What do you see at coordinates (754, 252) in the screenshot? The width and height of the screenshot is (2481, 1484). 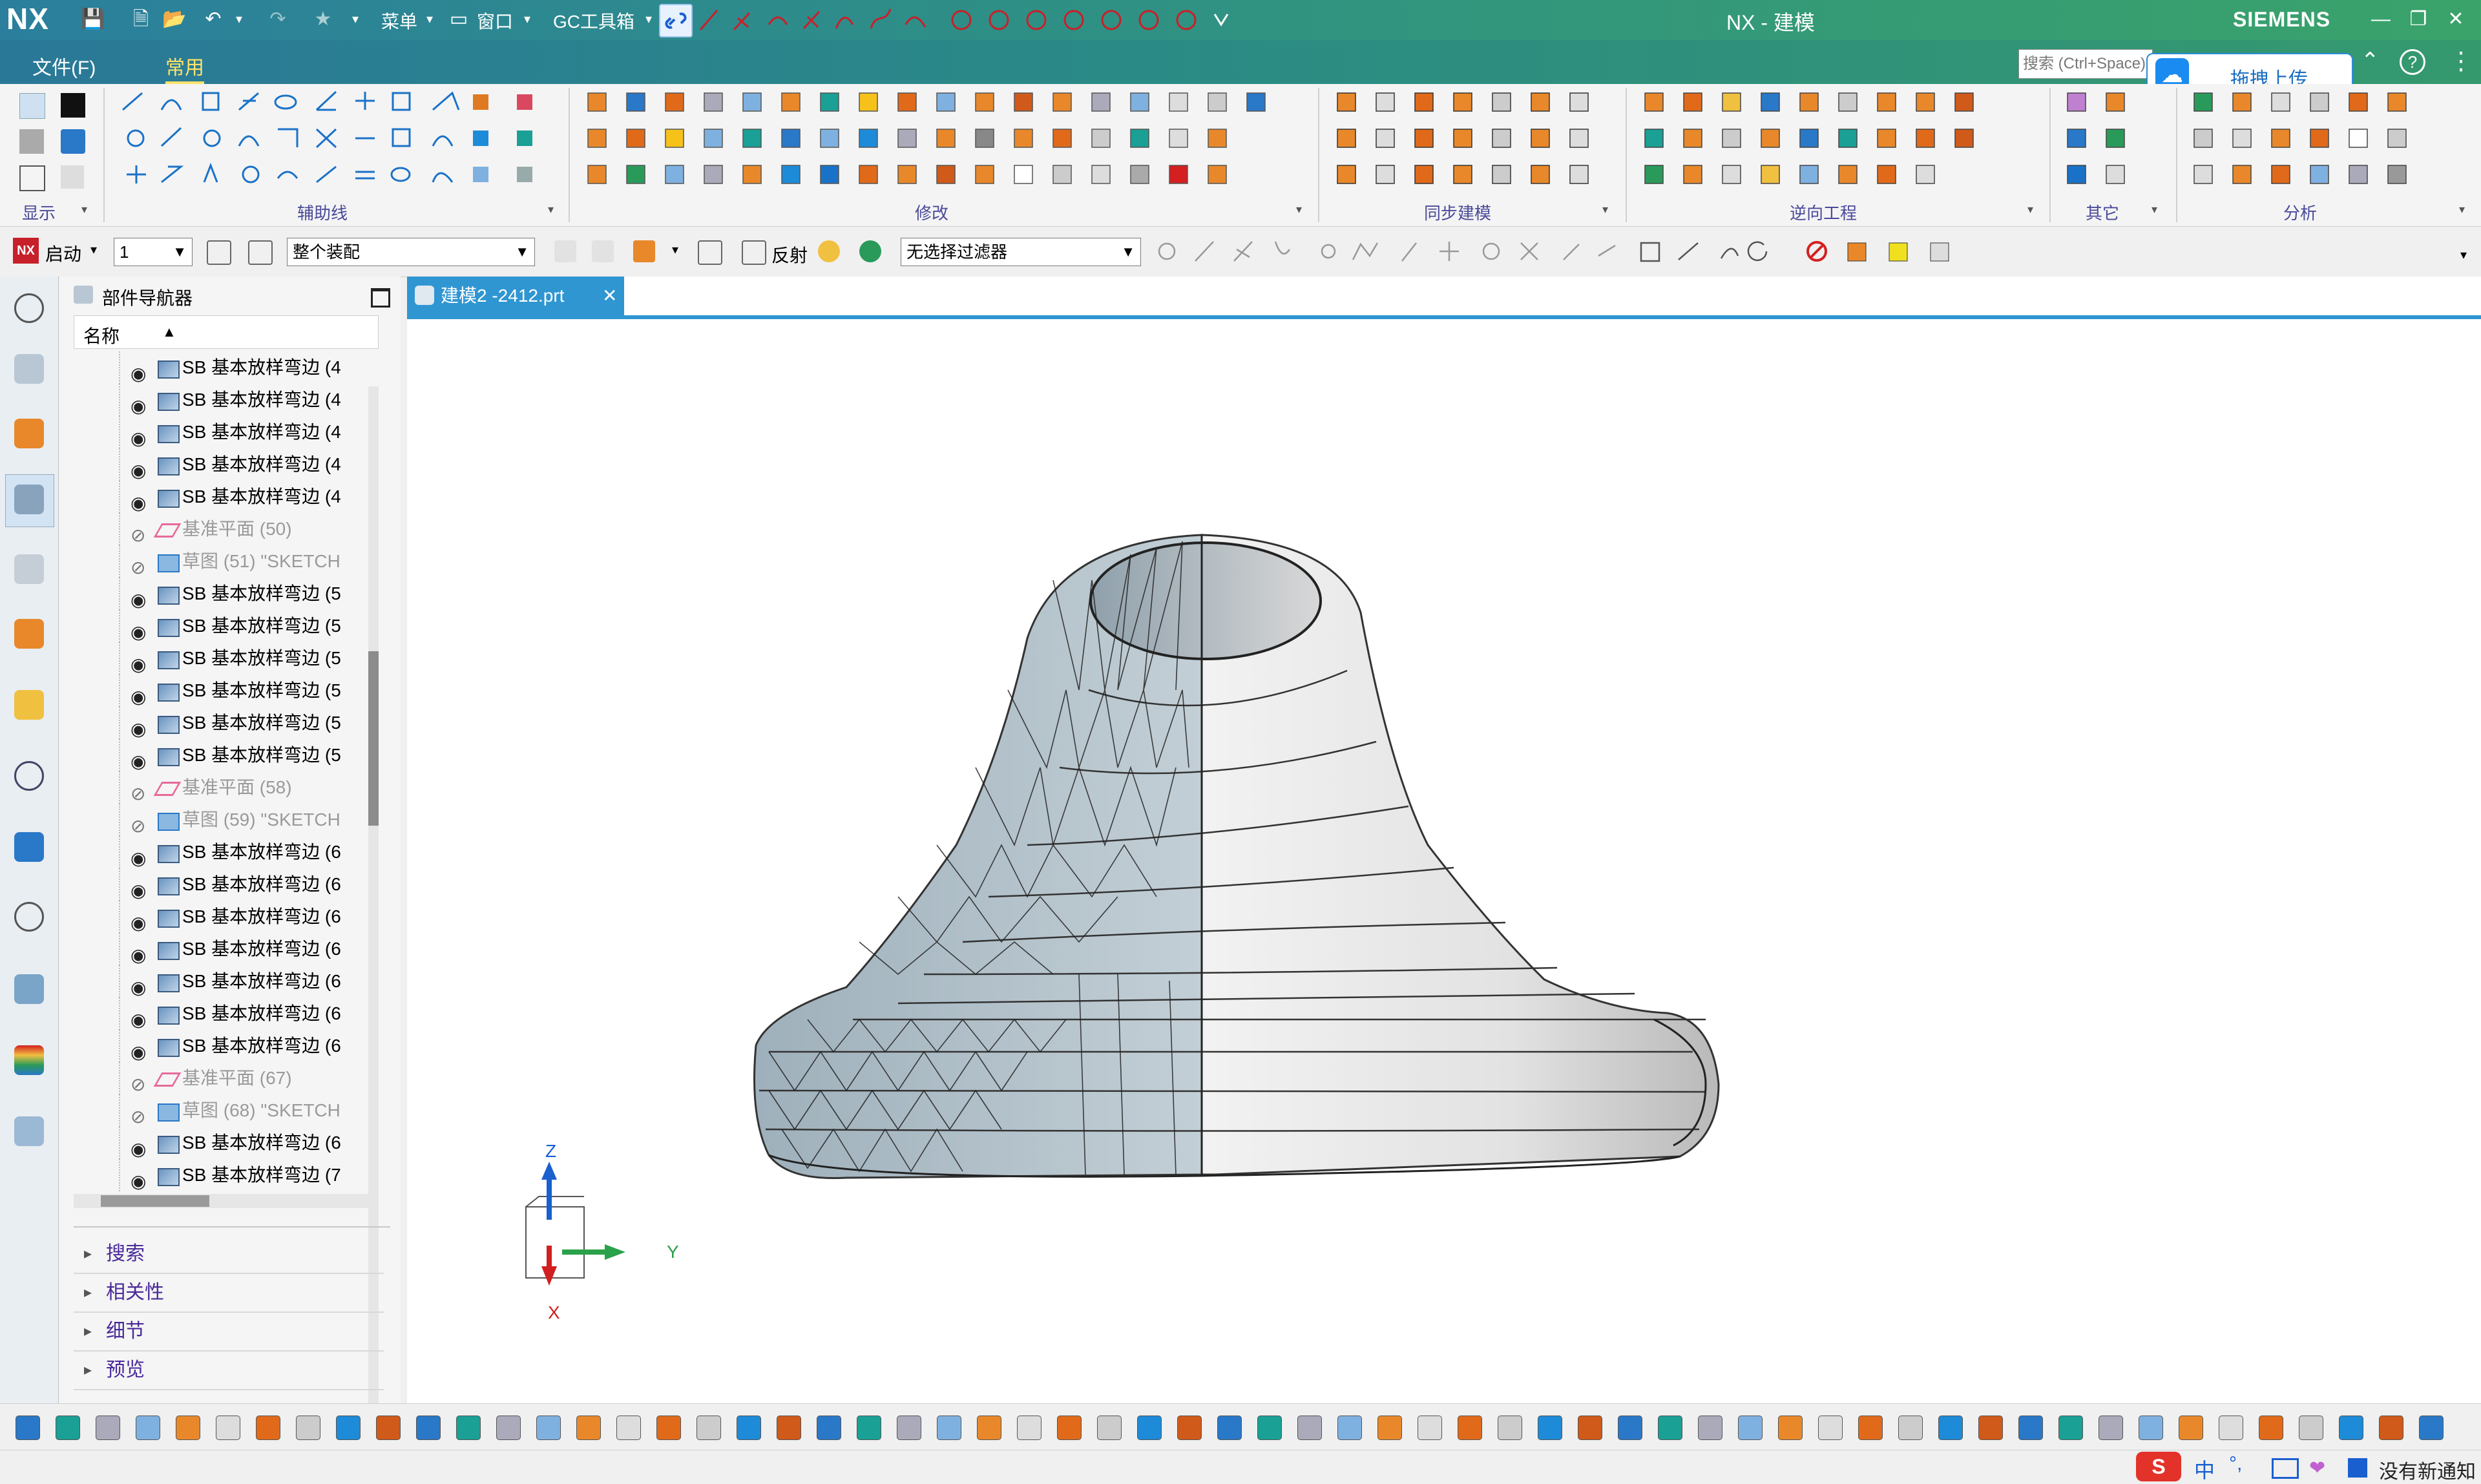 I see `reflect-icon` at bounding box center [754, 252].